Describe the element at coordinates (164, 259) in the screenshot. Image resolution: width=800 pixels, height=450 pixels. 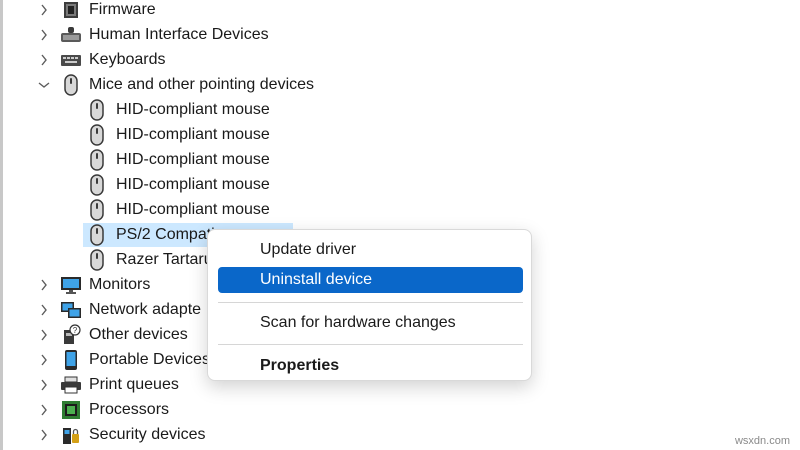
I see `tree-item-label: Razer Tartaru` at that location.